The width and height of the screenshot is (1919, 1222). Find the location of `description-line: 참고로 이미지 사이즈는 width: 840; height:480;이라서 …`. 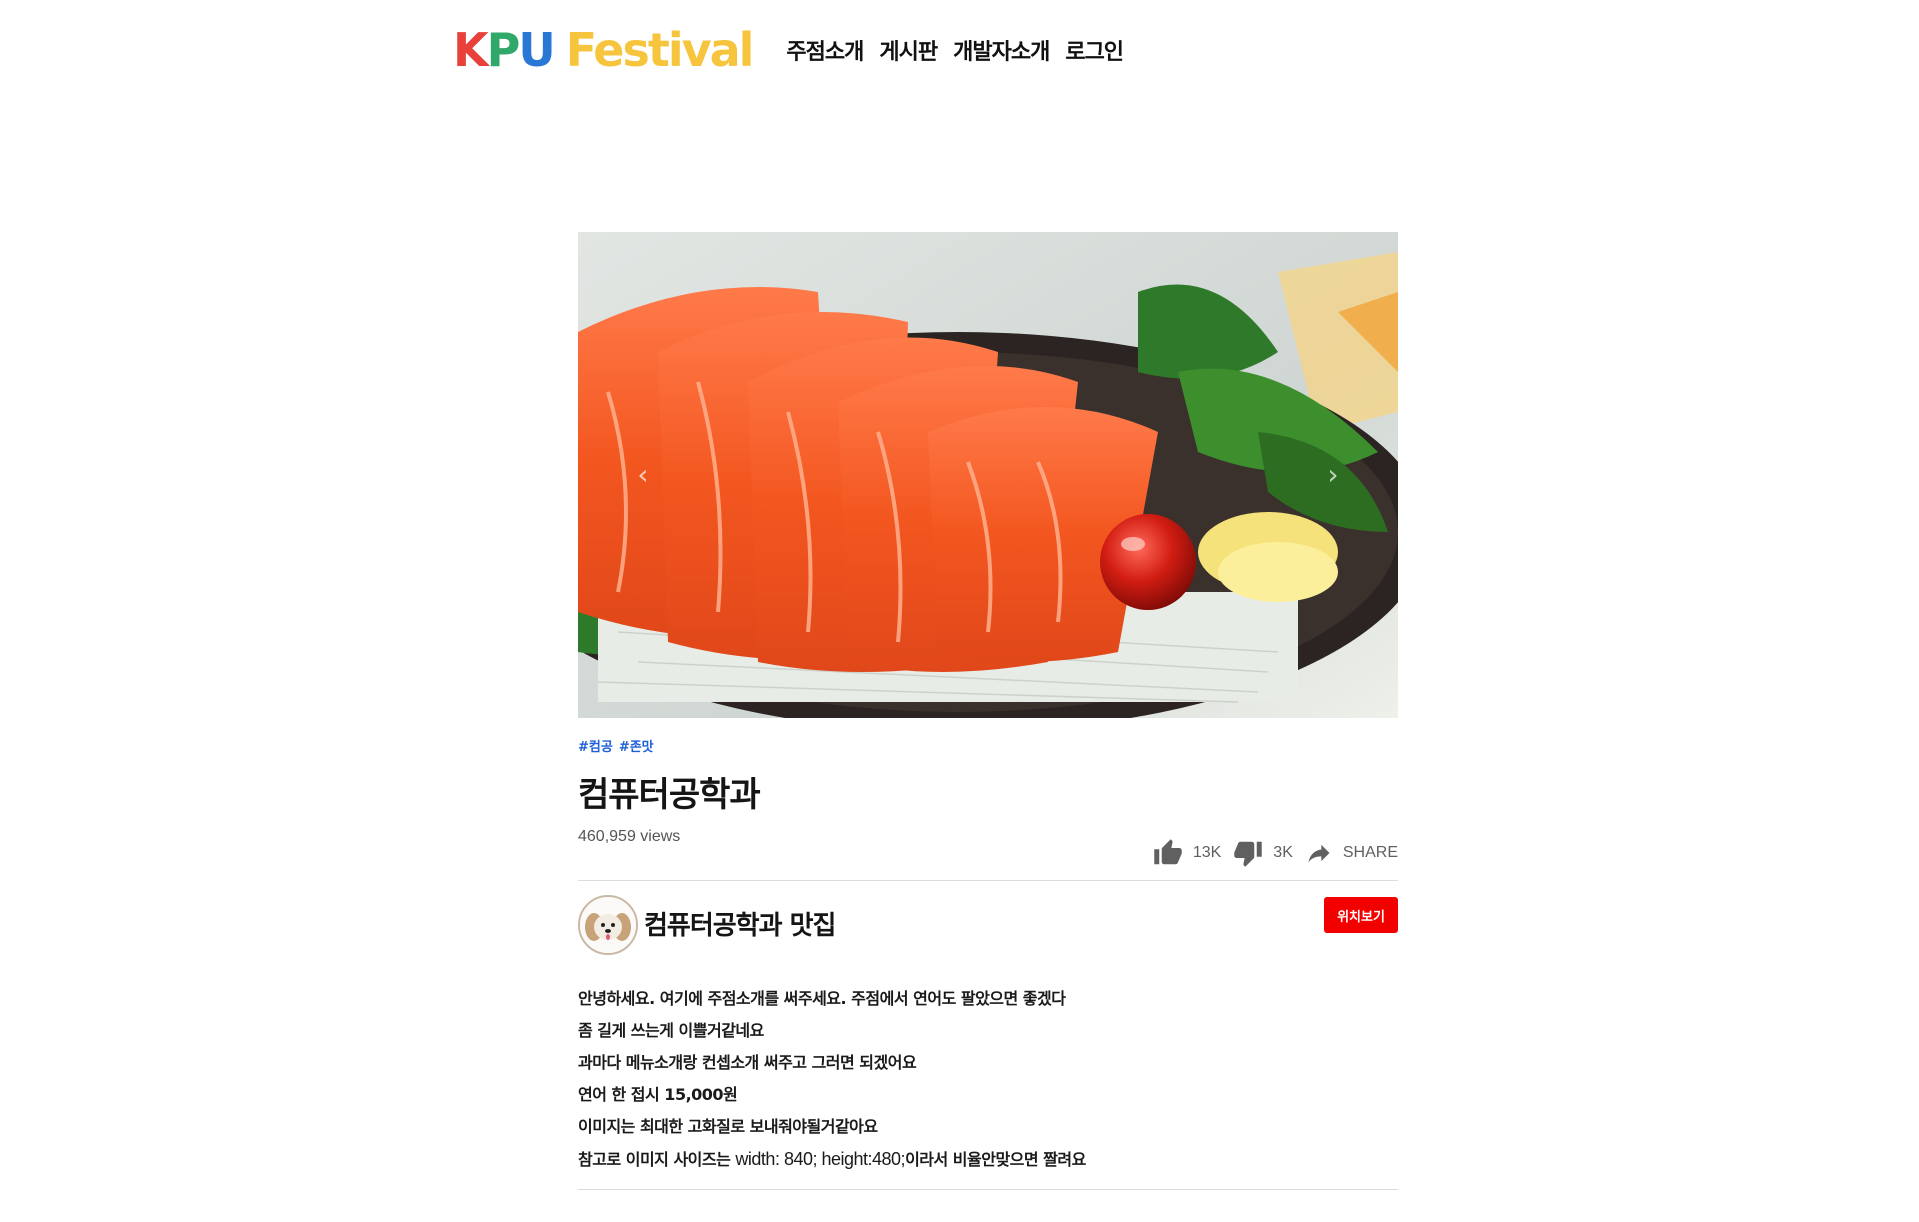

description-line: 참고로 이미지 사이즈는 width: 840; height:480;이라서 … is located at coordinates (988, 1159).